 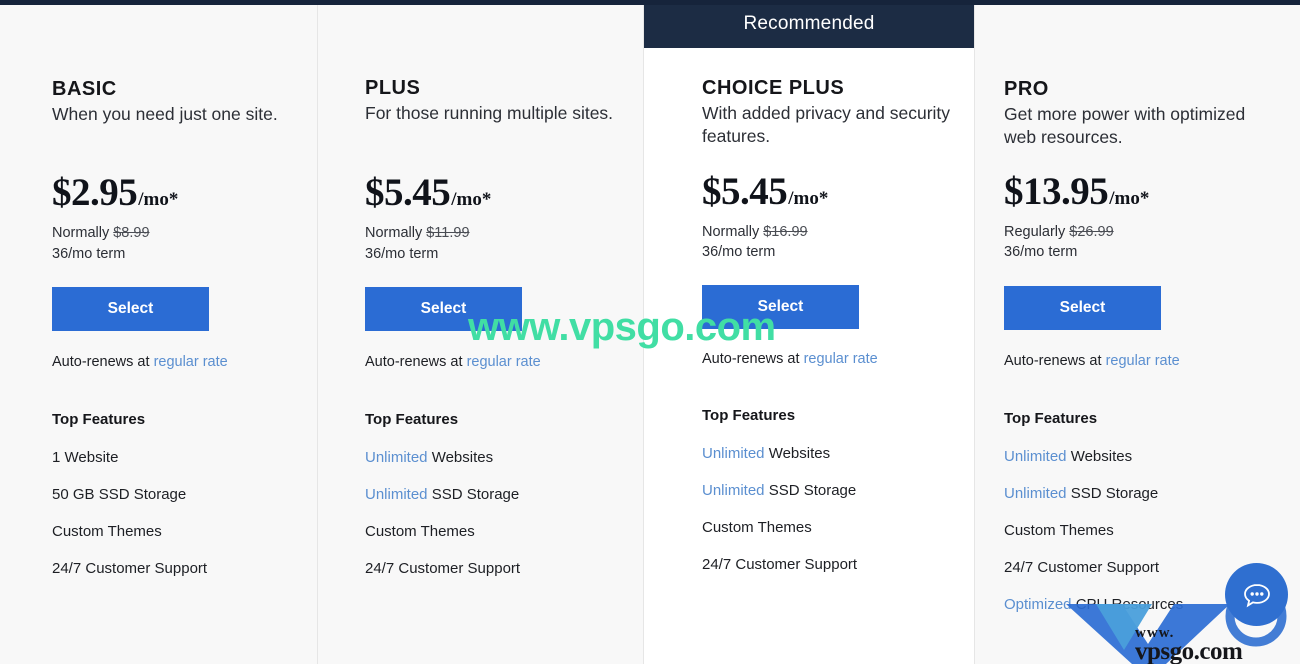 I want to click on chat-bubble-icon, so click(x=1256, y=595).